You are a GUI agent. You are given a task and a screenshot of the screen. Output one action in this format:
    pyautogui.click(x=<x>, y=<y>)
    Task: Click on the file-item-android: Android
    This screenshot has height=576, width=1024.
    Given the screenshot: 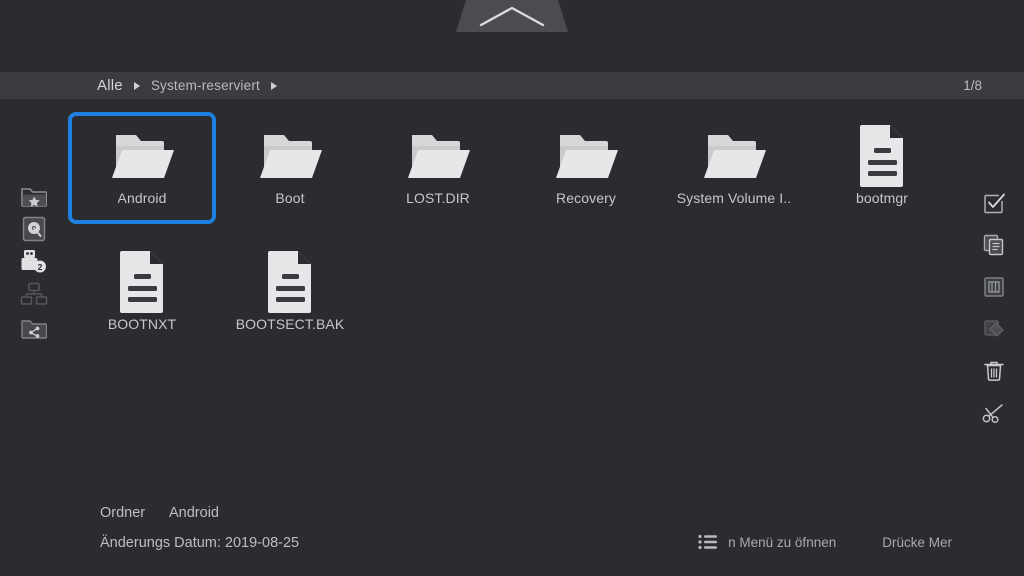 What is the action you would take?
    pyautogui.click(x=142, y=168)
    